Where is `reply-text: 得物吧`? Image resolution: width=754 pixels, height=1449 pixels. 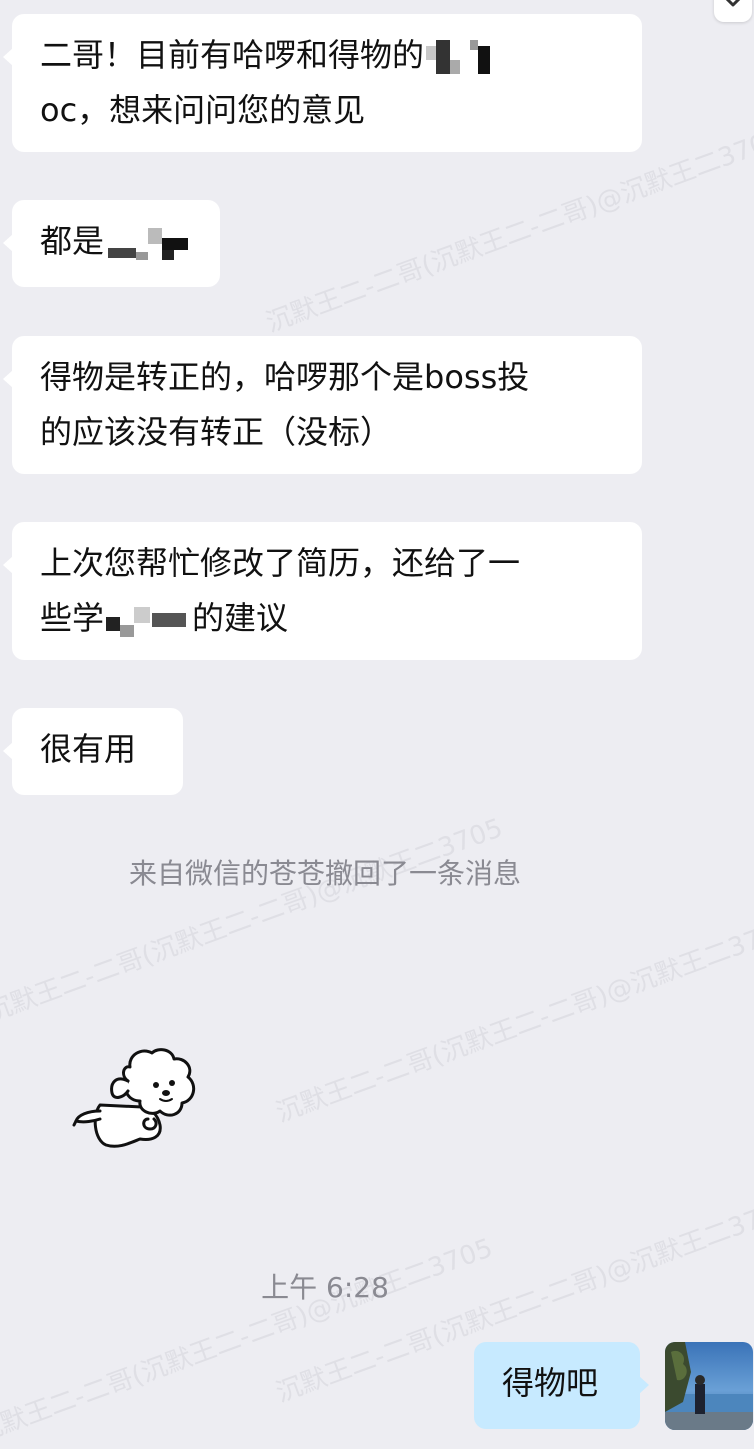 reply-text: 得物吧 is located at coordinates (550, 1383).